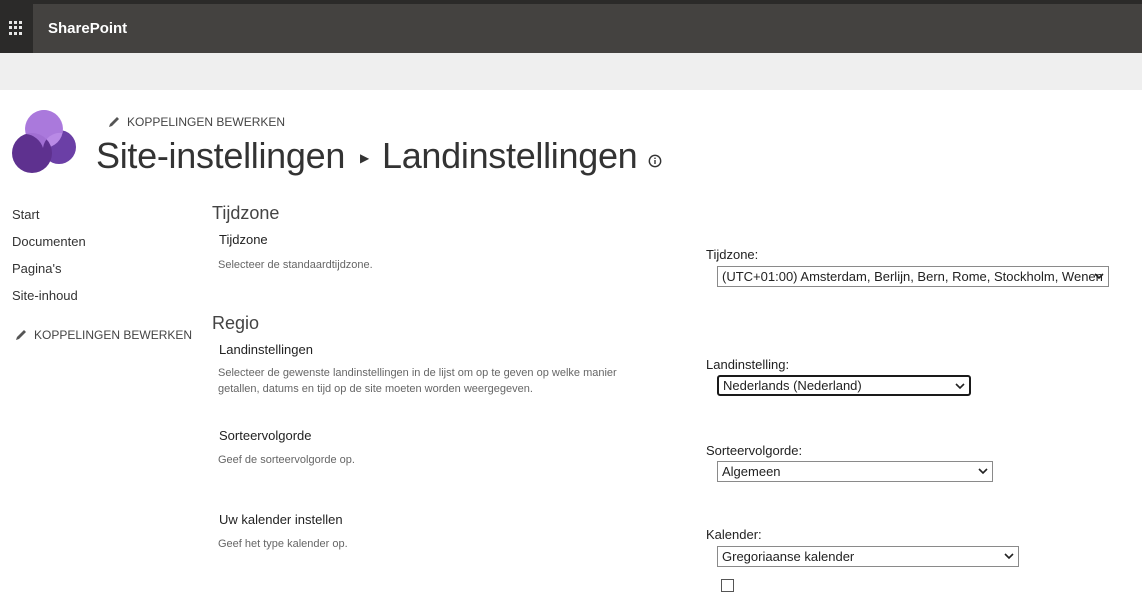 The image size is (1142, 592). I want to click on app-name: SharePoint, so click(87, 28).